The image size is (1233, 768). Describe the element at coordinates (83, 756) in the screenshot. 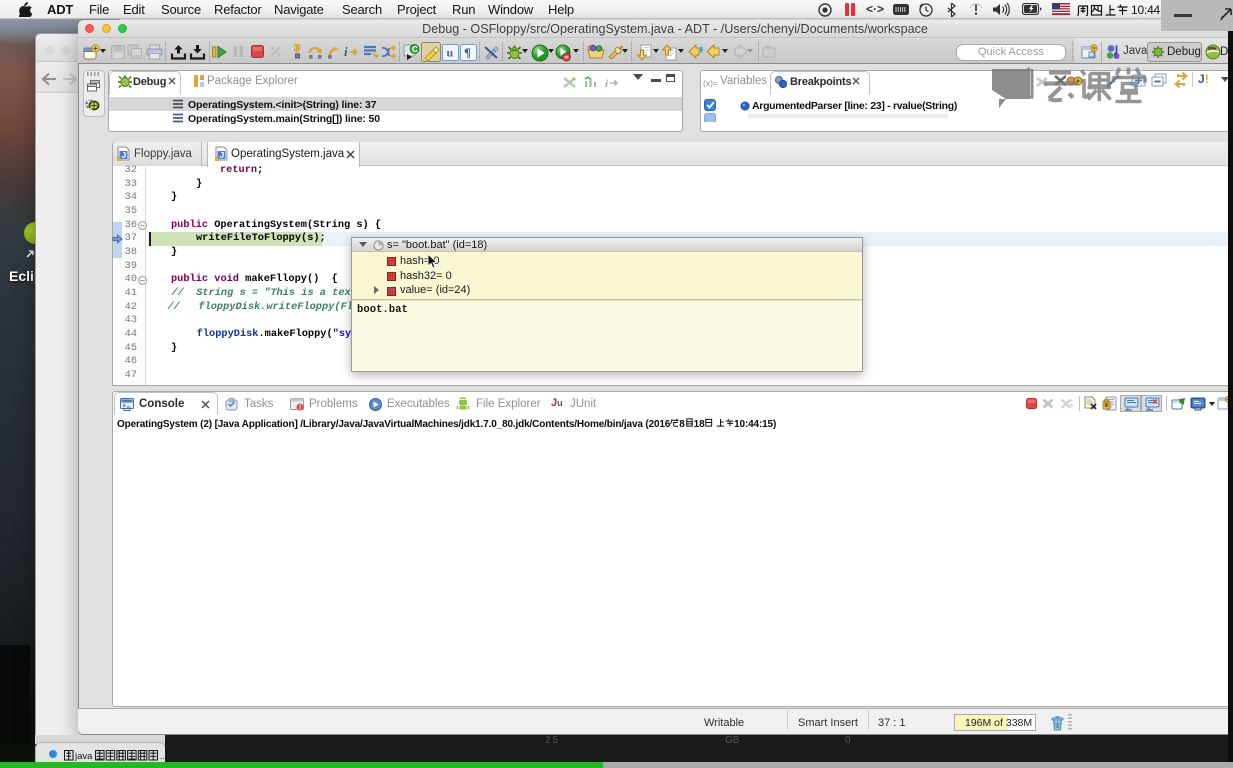

I see `svg-text: java` at that location.